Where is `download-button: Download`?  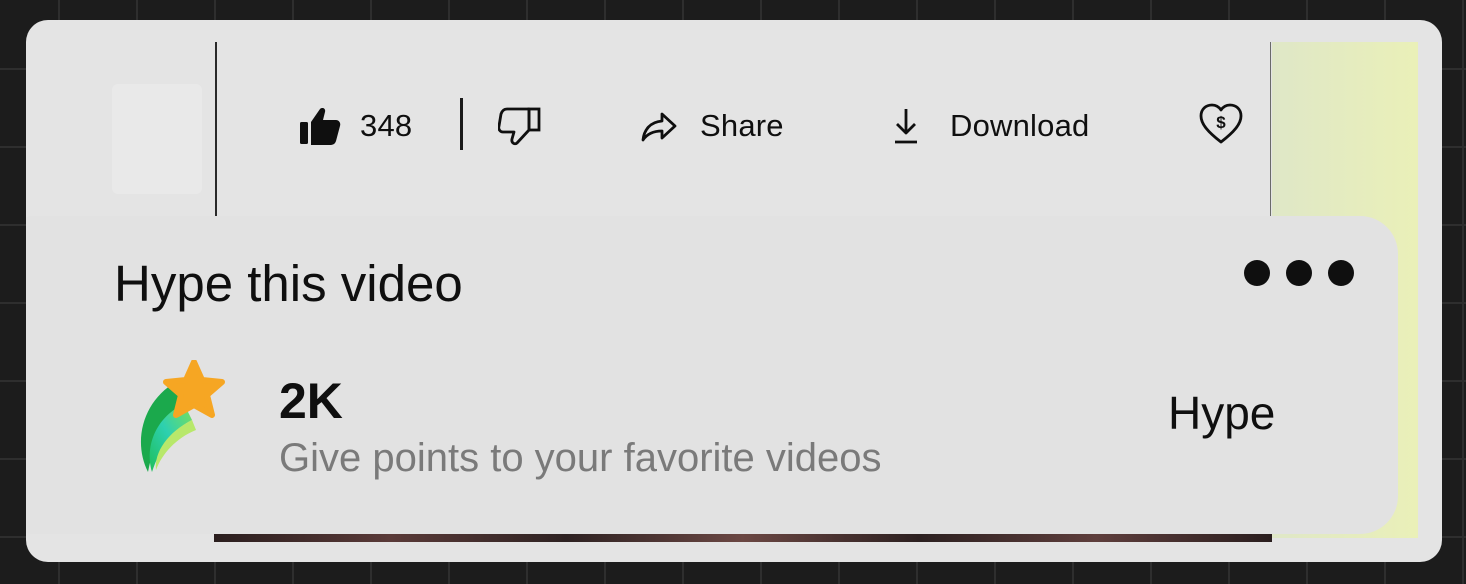 download-button: Download is located at coordinates (990, 126).